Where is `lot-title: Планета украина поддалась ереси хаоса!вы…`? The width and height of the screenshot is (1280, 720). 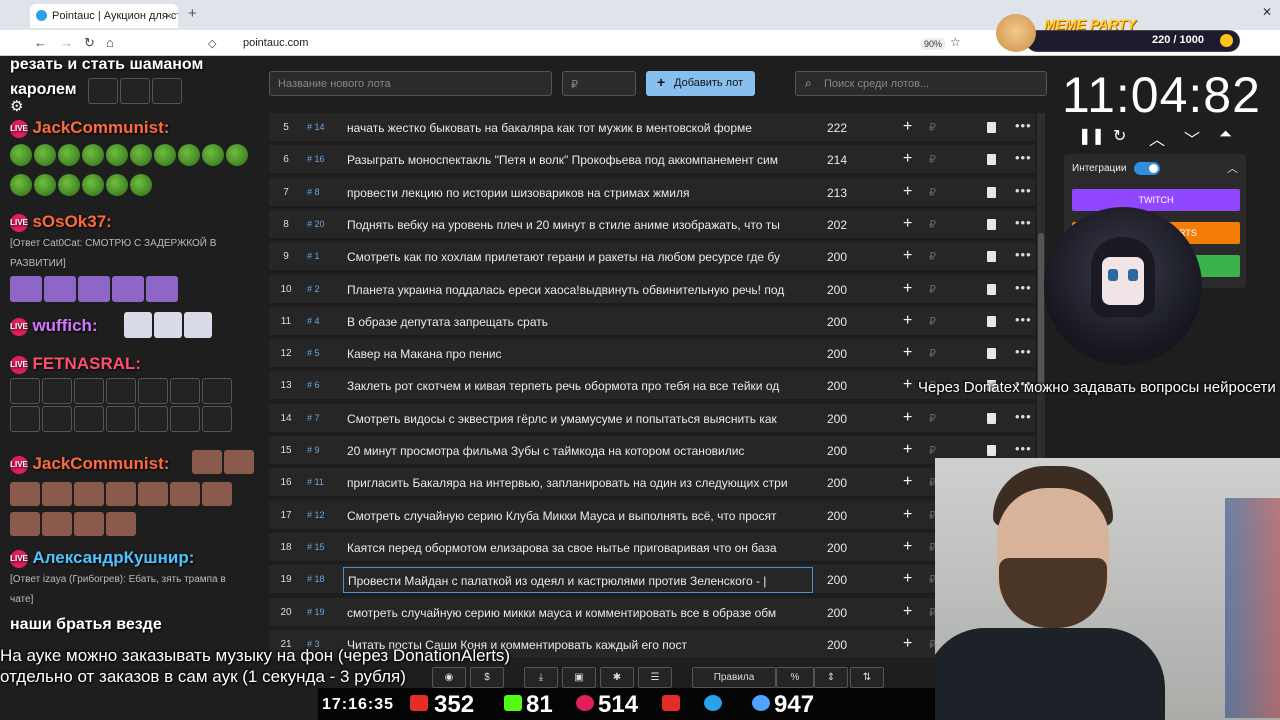
lot-title: Планета украина поддалась ереси хаоса!вы… is located at coordinates (577, 290).